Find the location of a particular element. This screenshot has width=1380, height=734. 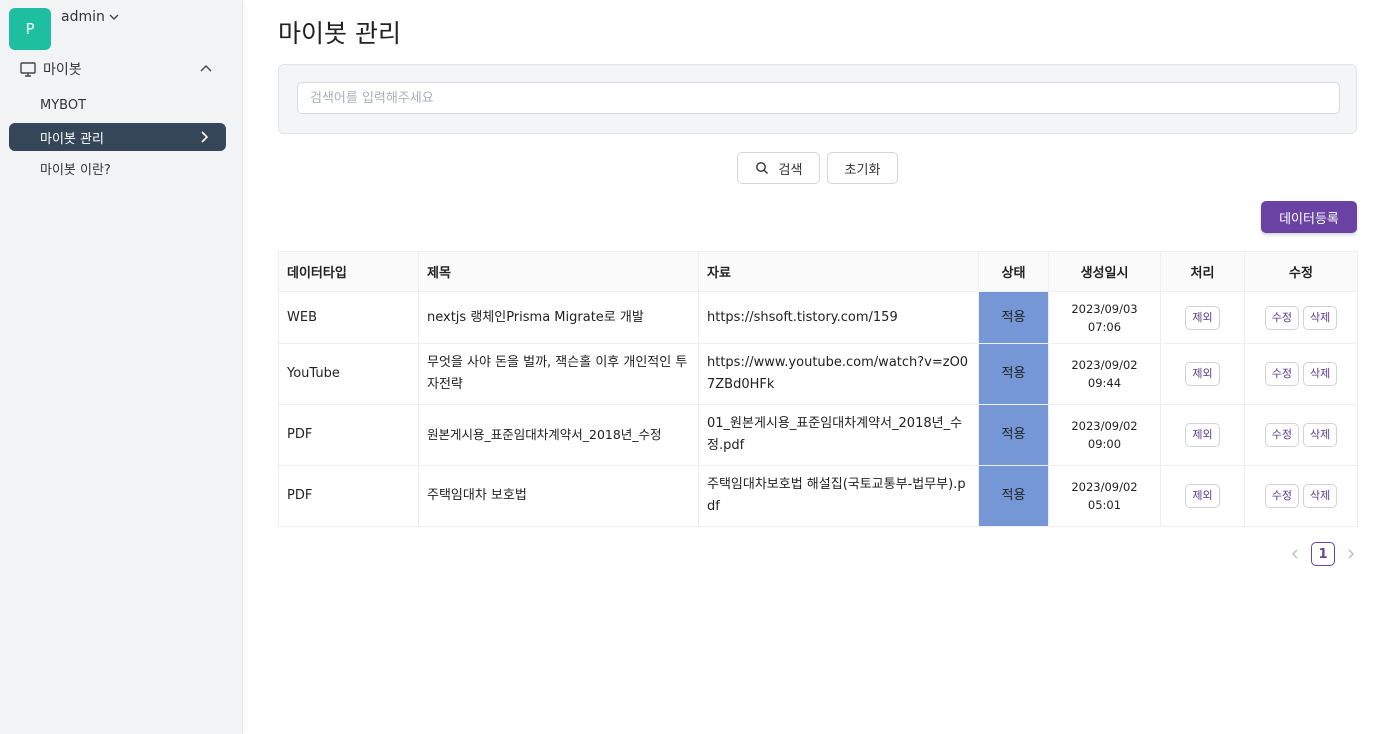

pagination: 1 is located at coordinates (1323, 554).